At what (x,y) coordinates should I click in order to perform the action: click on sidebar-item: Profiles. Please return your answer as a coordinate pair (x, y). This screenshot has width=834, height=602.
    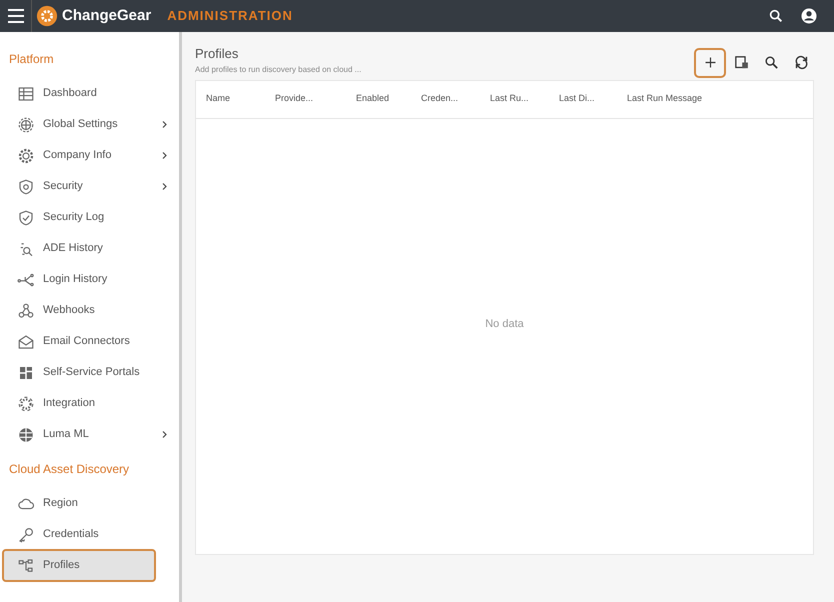
    Looking at the image, I should click on (79, 565).